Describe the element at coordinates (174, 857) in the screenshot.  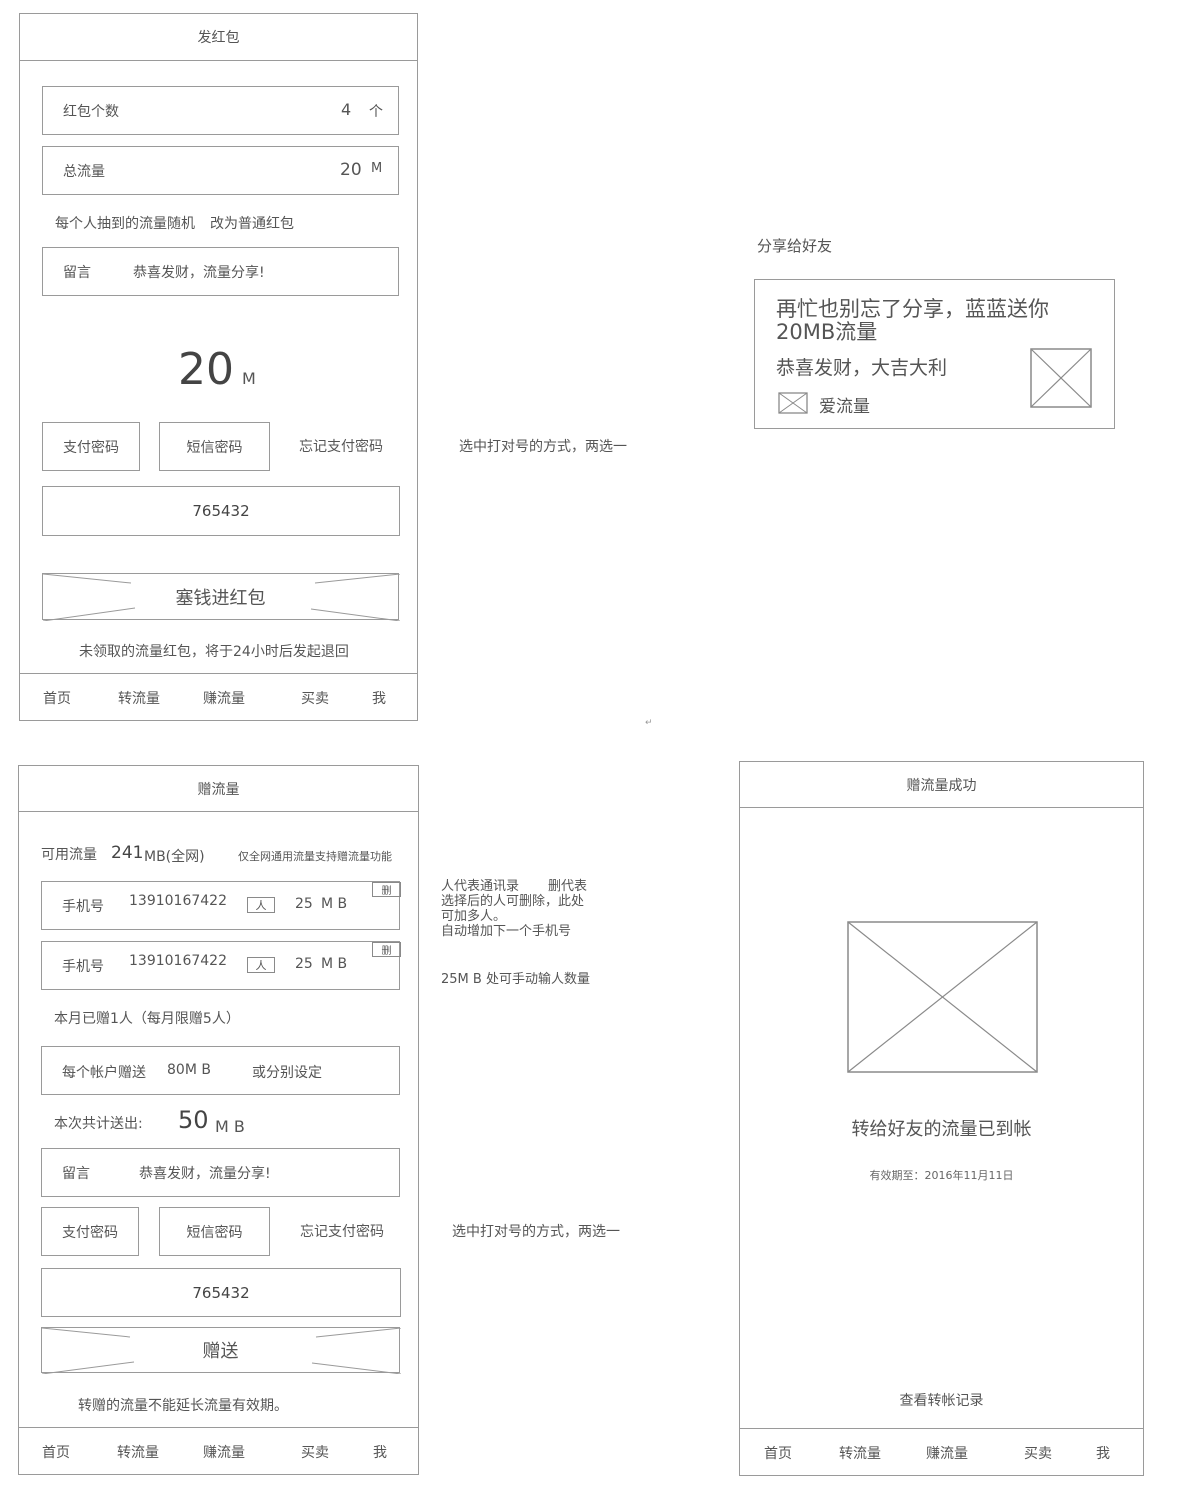
I see `available-flow-unit: MB(全网)` at that location.